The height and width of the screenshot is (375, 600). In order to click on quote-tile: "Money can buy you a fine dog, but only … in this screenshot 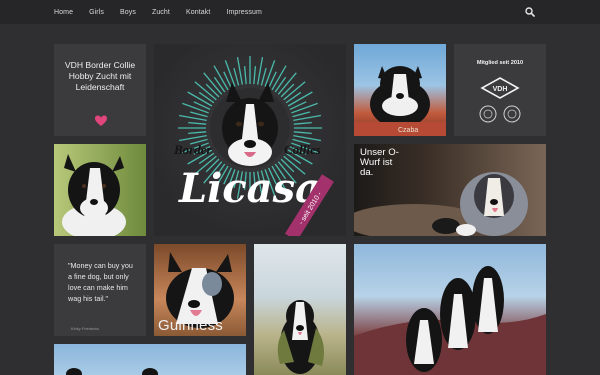, I will do `click(100, 290)`.